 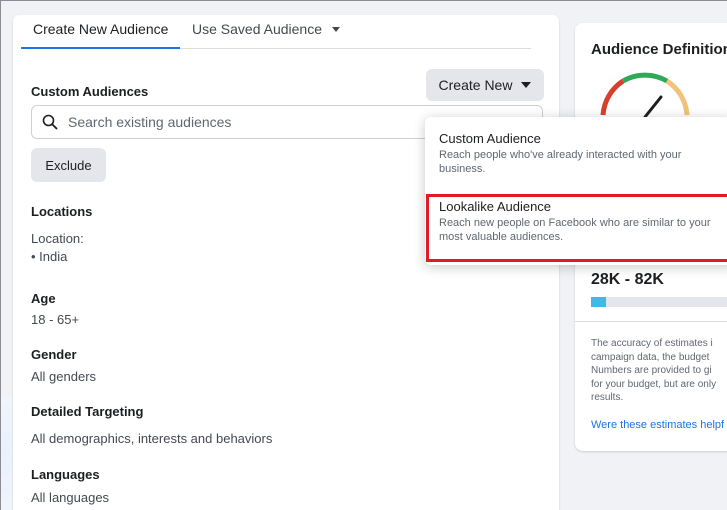 I want to click on audience-gauge-icon, so click(x=645, y=95).